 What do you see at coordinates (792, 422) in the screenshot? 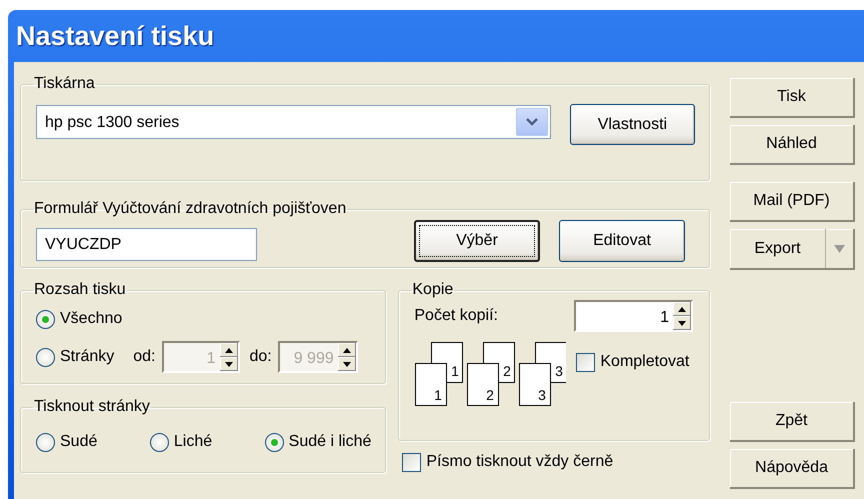
I see `dialog-button: Zpět` at bounding box center [792, 422].